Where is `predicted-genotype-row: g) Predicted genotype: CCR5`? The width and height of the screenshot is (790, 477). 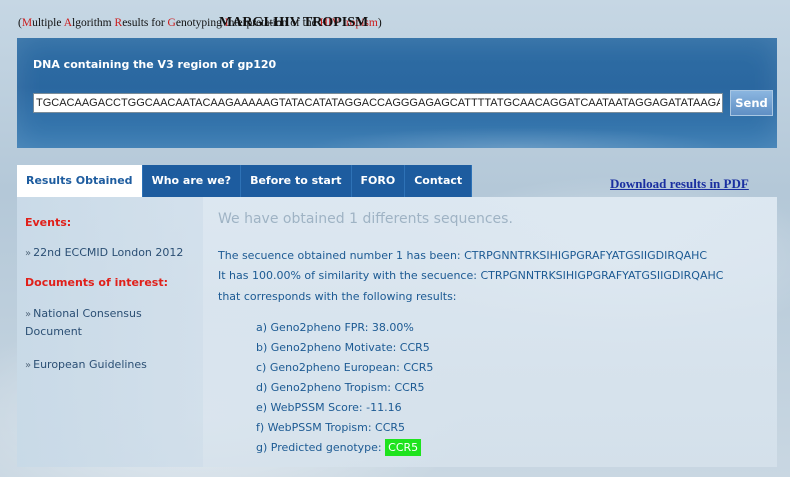
predicted-genotype-row: g) Predicted genotype: CCR5 is located at coordinates (339, 447).